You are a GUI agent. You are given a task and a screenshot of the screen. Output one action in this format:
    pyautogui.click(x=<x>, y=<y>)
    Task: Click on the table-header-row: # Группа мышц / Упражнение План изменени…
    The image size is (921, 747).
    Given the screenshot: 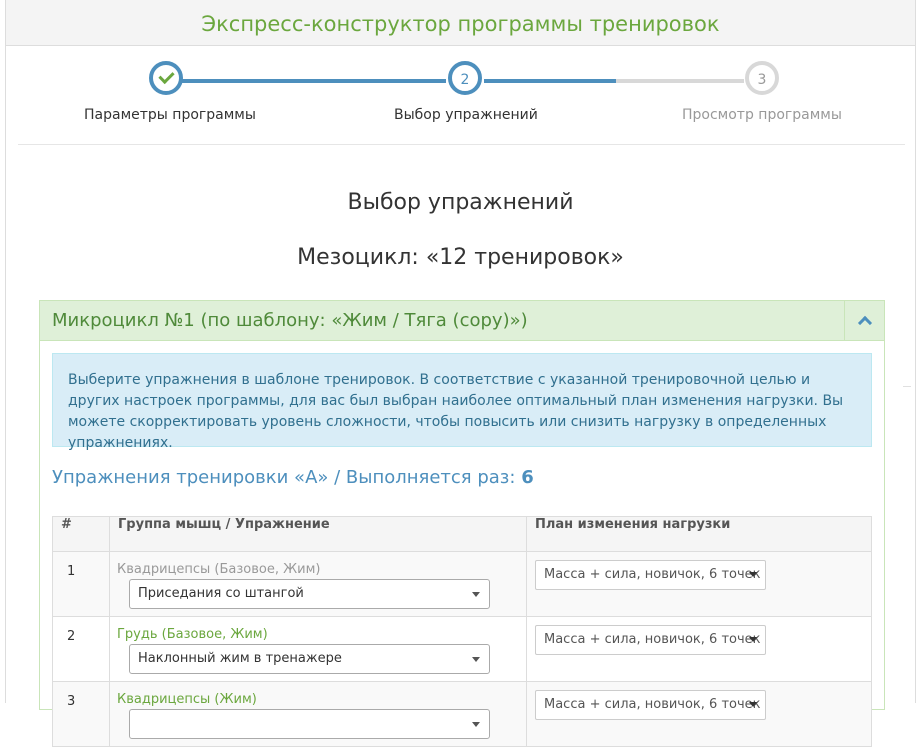 What is the action you would take?
    pyautogui.click(x=462, y=534)
    